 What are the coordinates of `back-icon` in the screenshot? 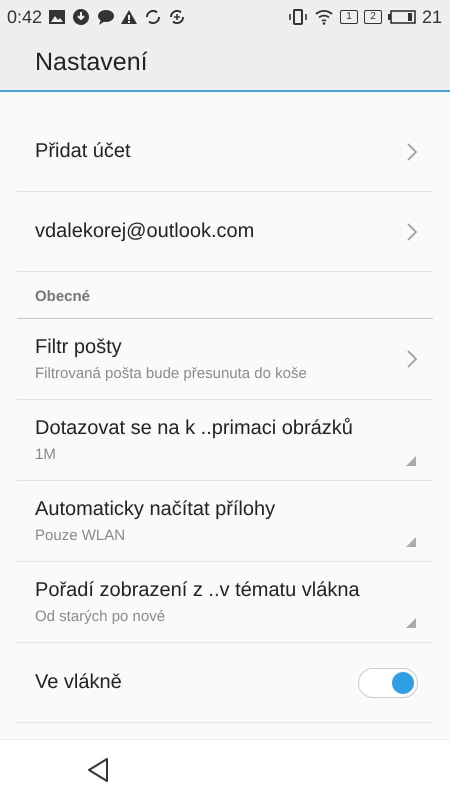 It's located at (98, 770).